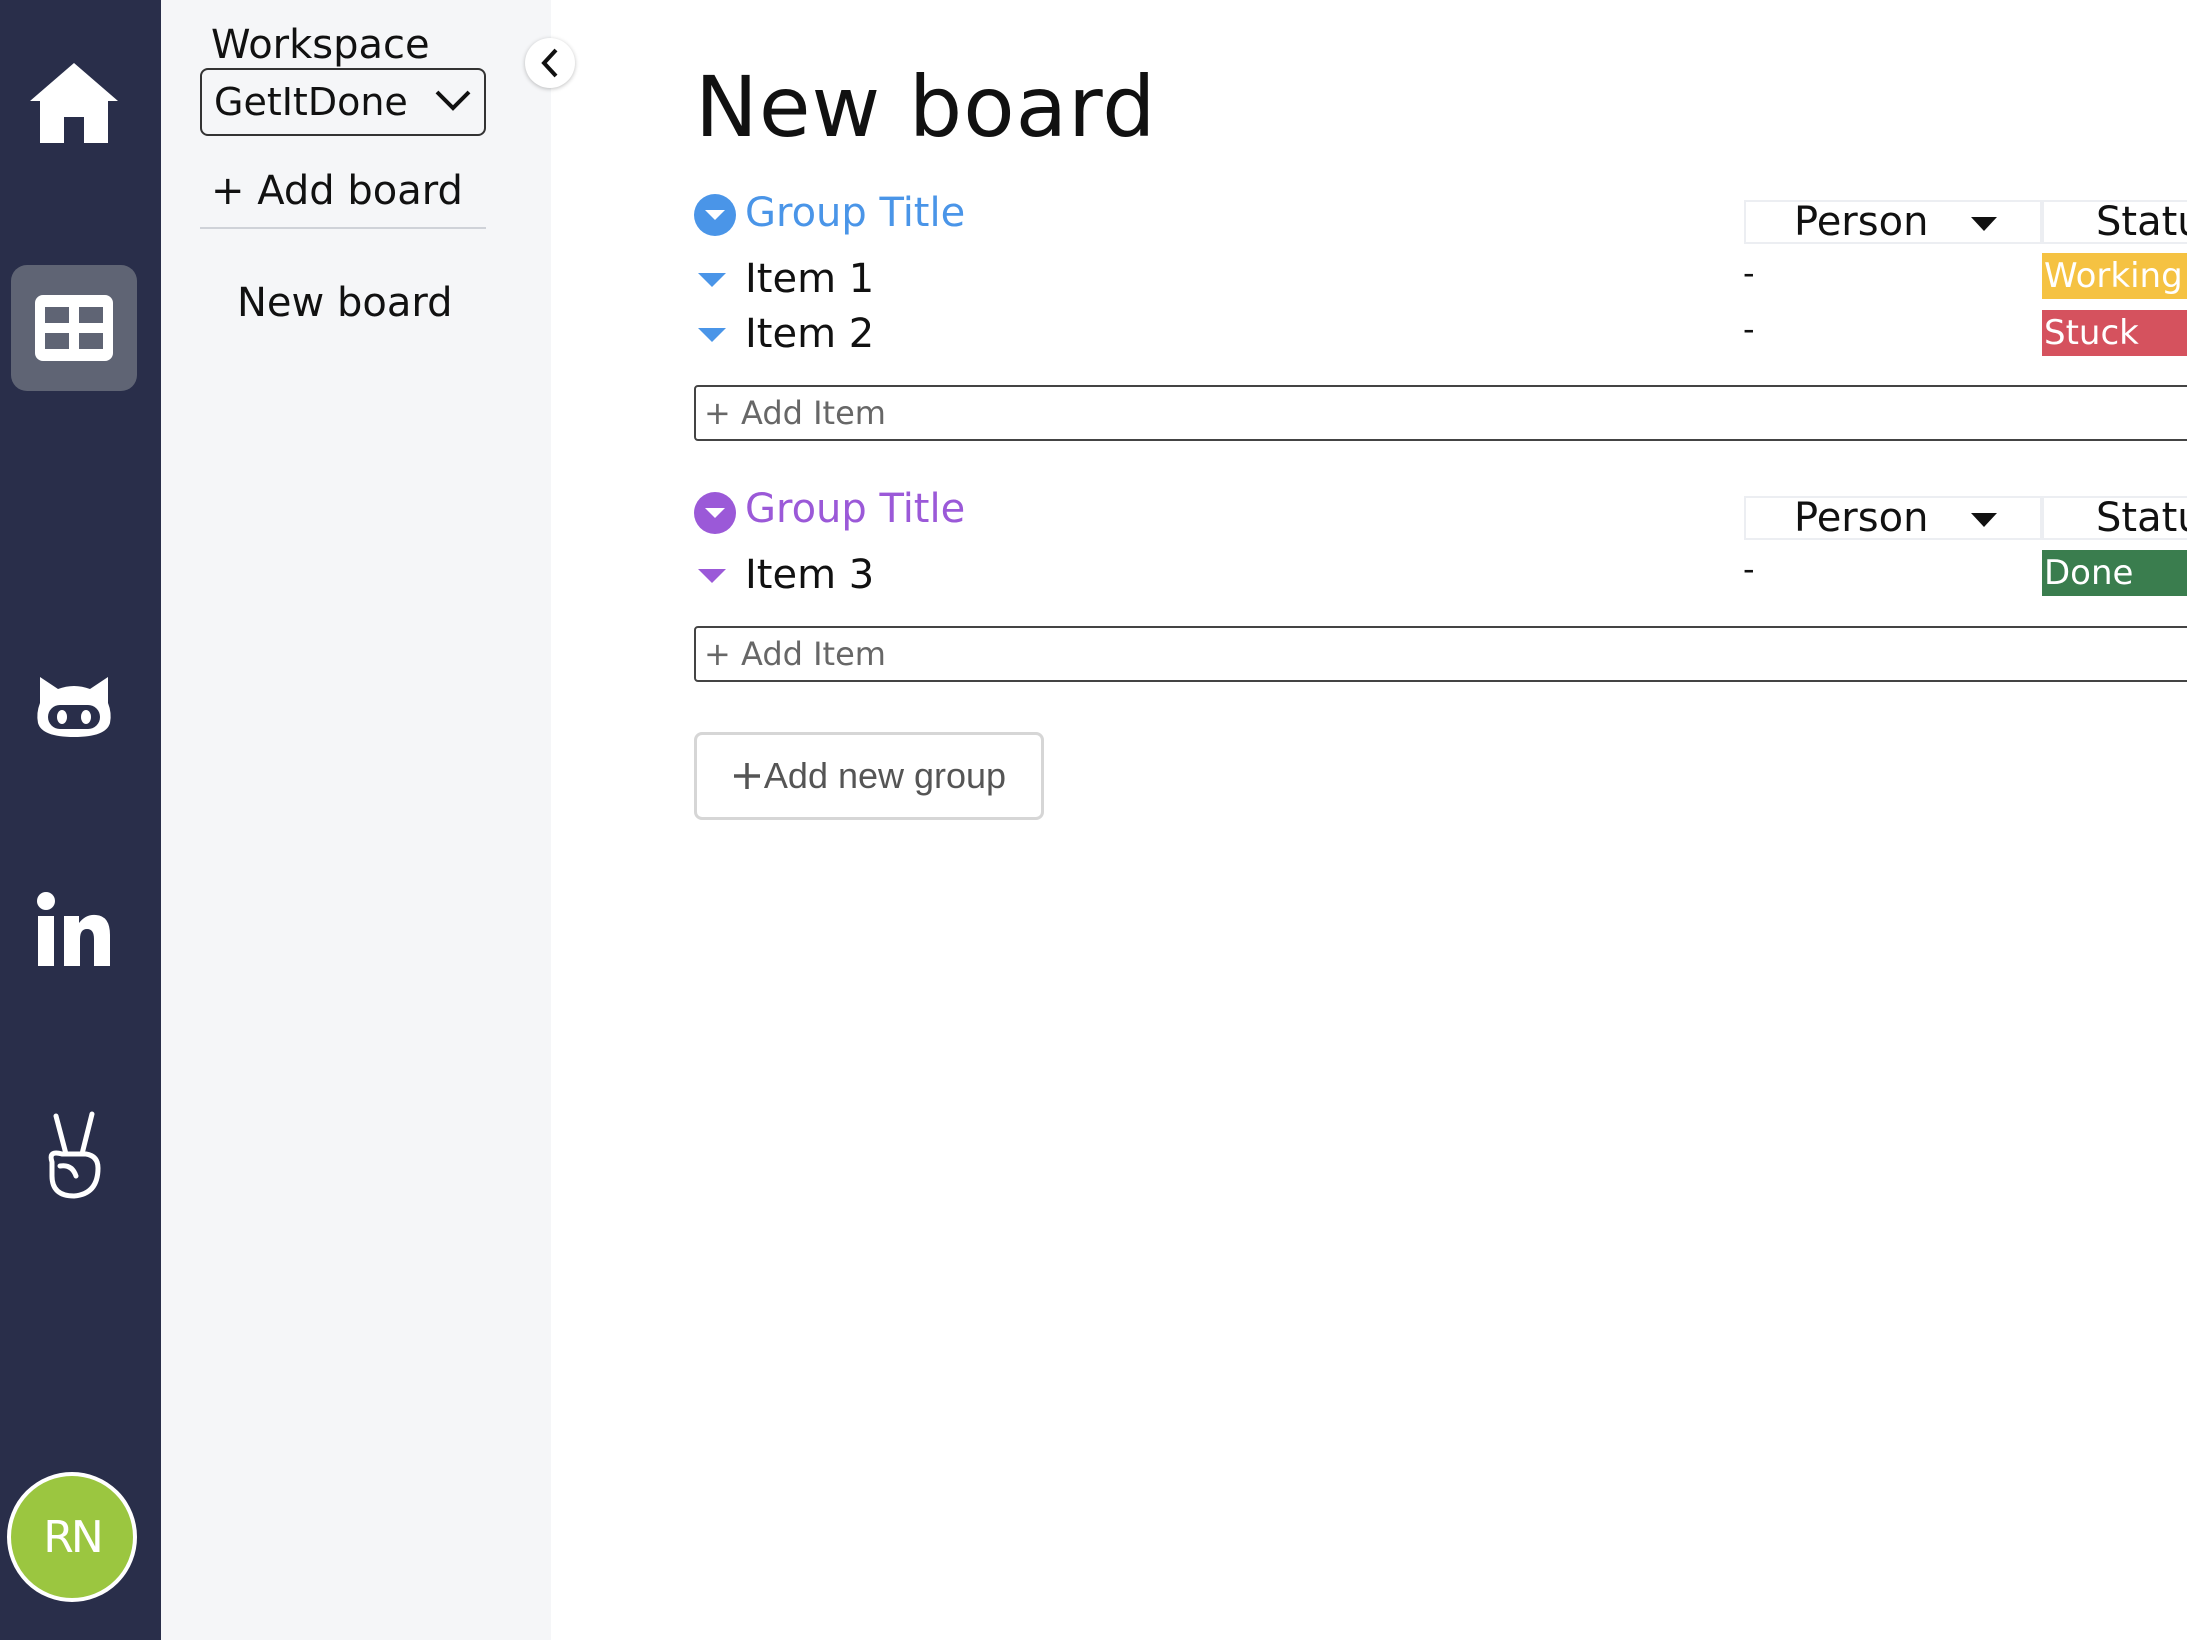 This screenshot has width=2187, height=1640. I want to click on avatar-initials: RN, so click(73, 1537).